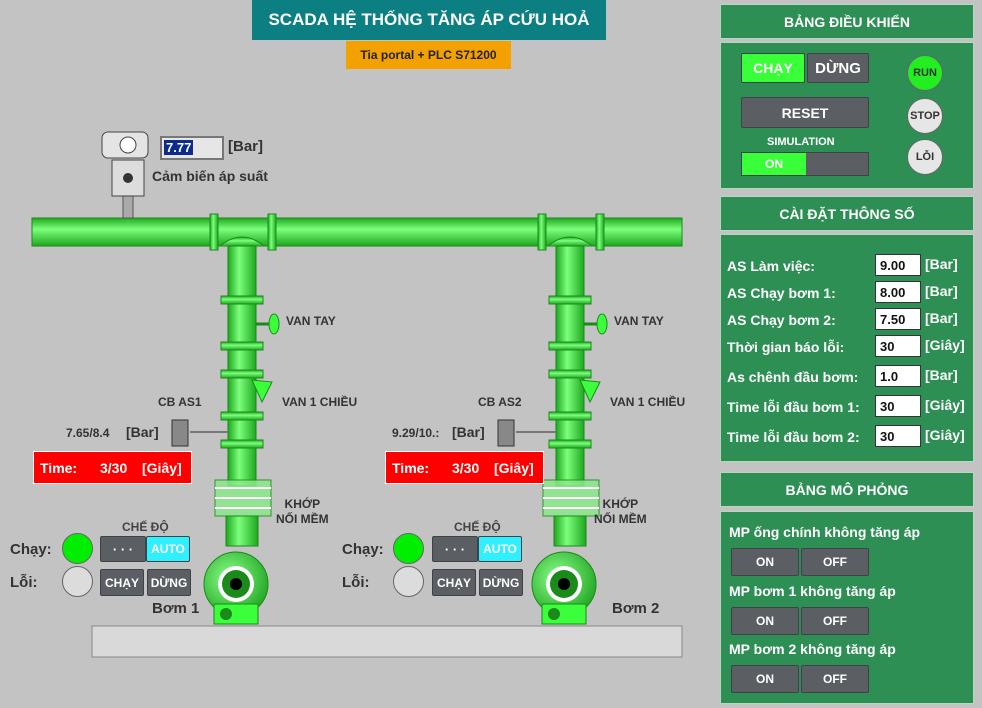 The width and height of the screenshot is (982, 708). I want to click on pump2-pressure: 9.29/10.:, so click(416, 433).